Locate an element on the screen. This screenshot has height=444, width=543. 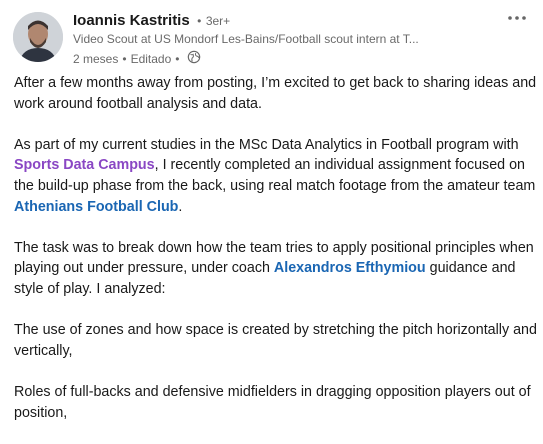
p2-text-c: . is located at coordinates (180, 206).